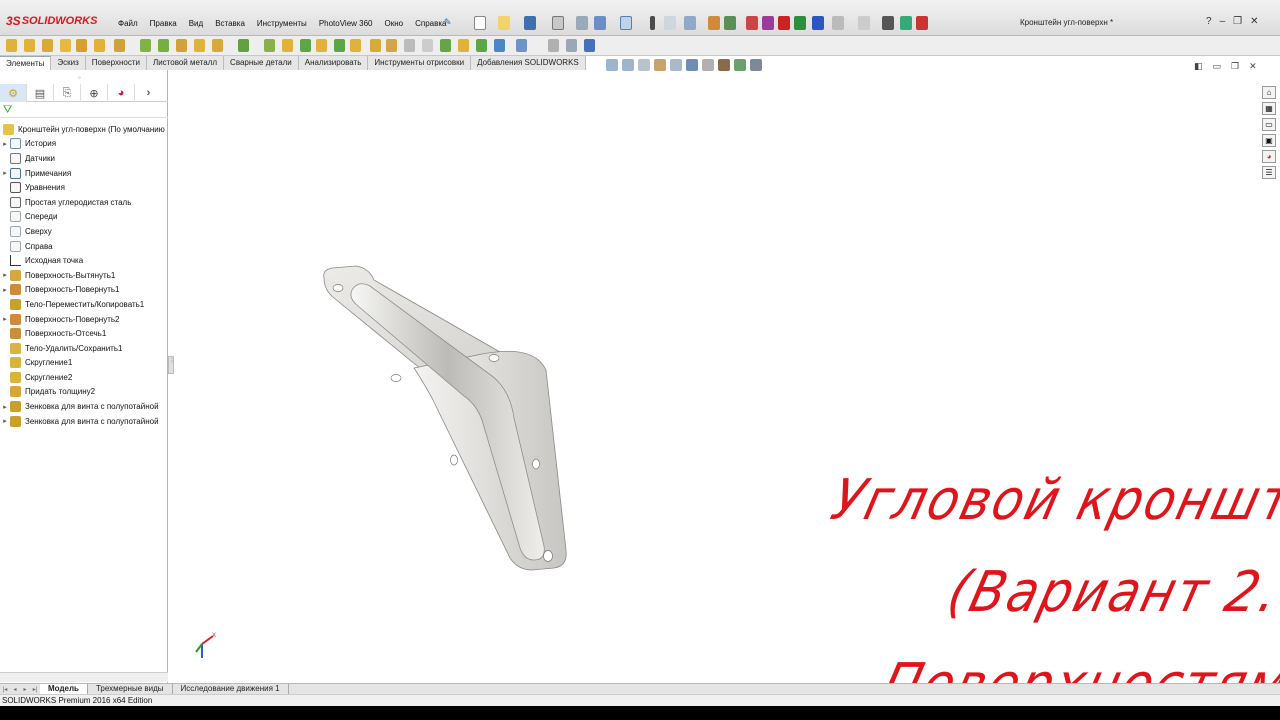 The image size is (1280, 720). What do you see at coordinates (84, 158) in the screenshot?
I see `tree-item: Датчики` at bounding box center [84, 158].